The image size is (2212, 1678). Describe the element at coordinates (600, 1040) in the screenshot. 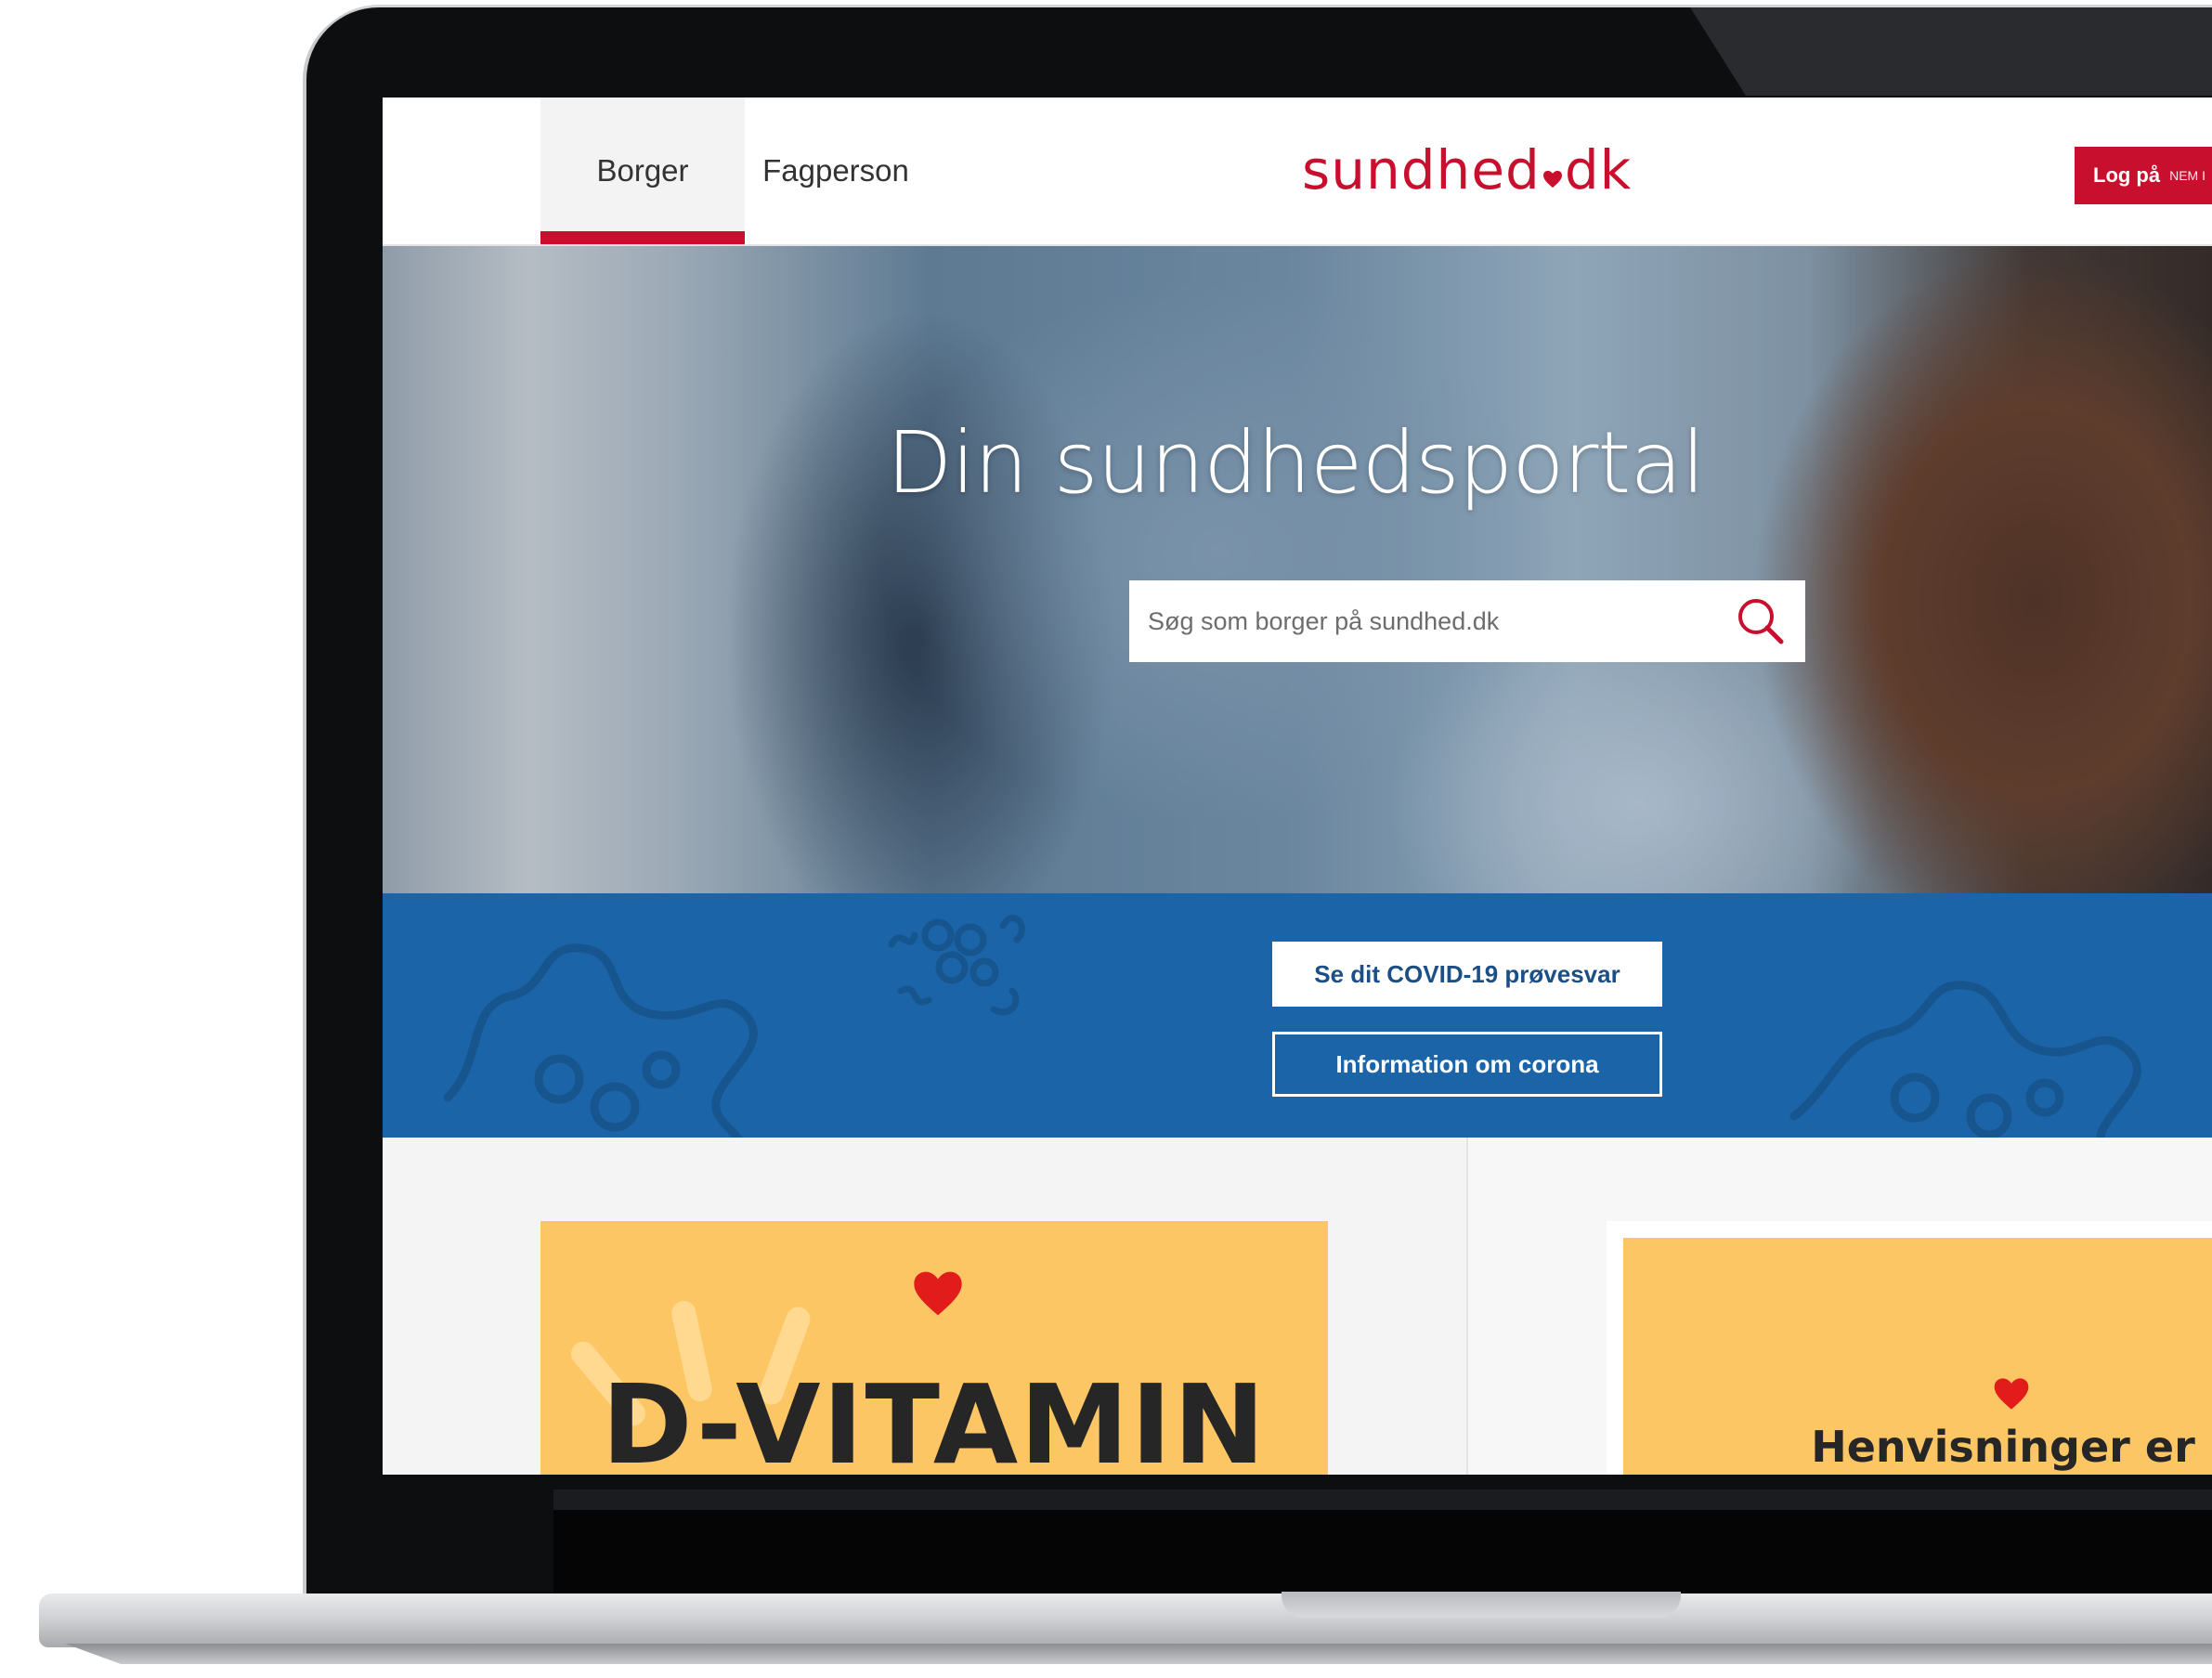

I see `virus-decoration-icon` at that location.